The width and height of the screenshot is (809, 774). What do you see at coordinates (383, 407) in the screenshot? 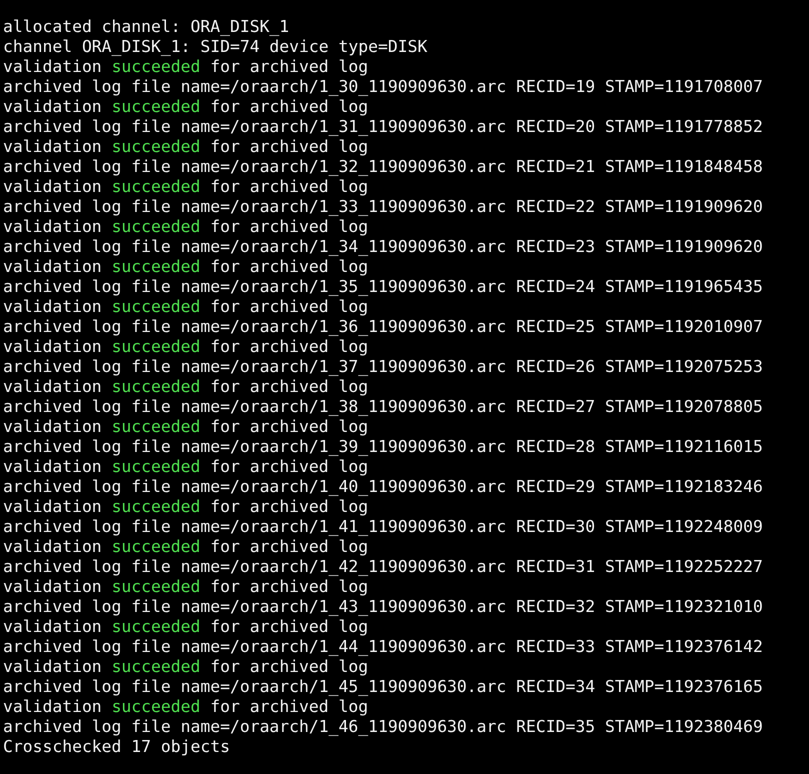
I see `terminal-line: archived log file name=/oraarch/1_38_1190909630.arc RECID=27 STAMP=1192078805` at bounding box center [383, 407].